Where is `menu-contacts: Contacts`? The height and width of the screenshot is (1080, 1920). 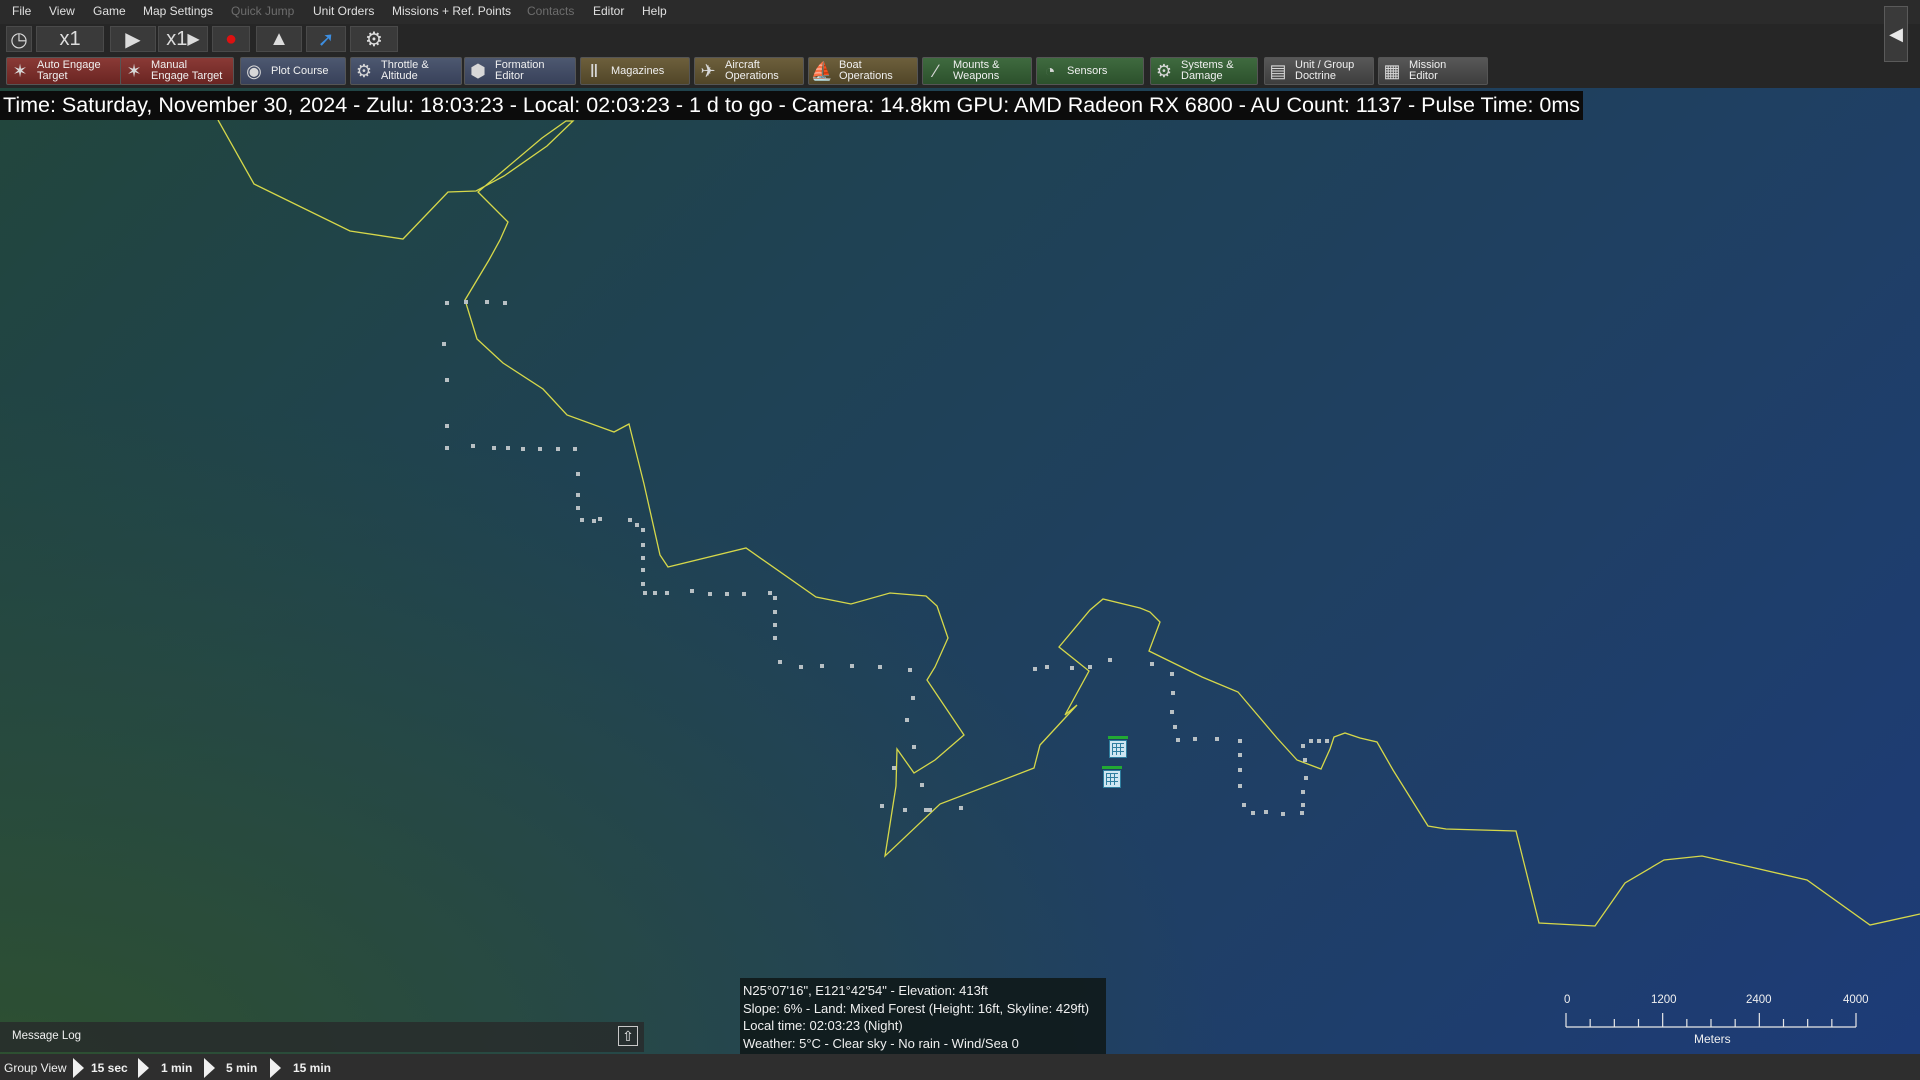 menu-contacts: Contacts is located at coordinates (550, 11).